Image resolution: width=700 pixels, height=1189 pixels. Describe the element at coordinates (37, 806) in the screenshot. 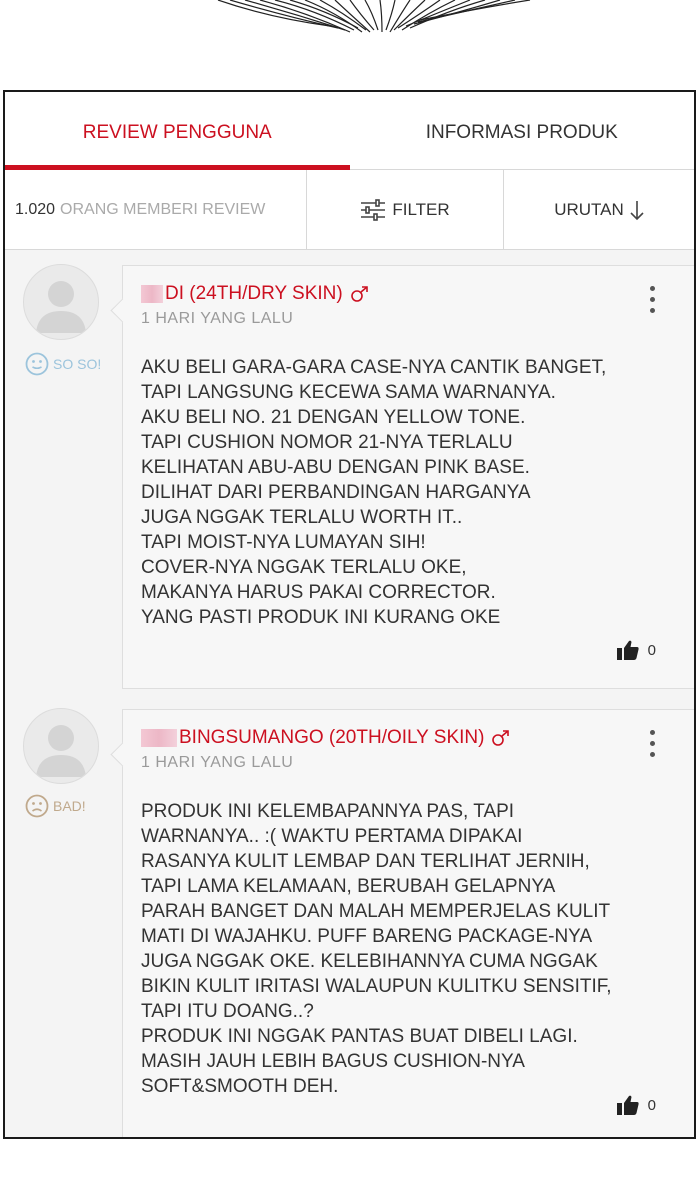

I see `sad-face-icon` at that location.